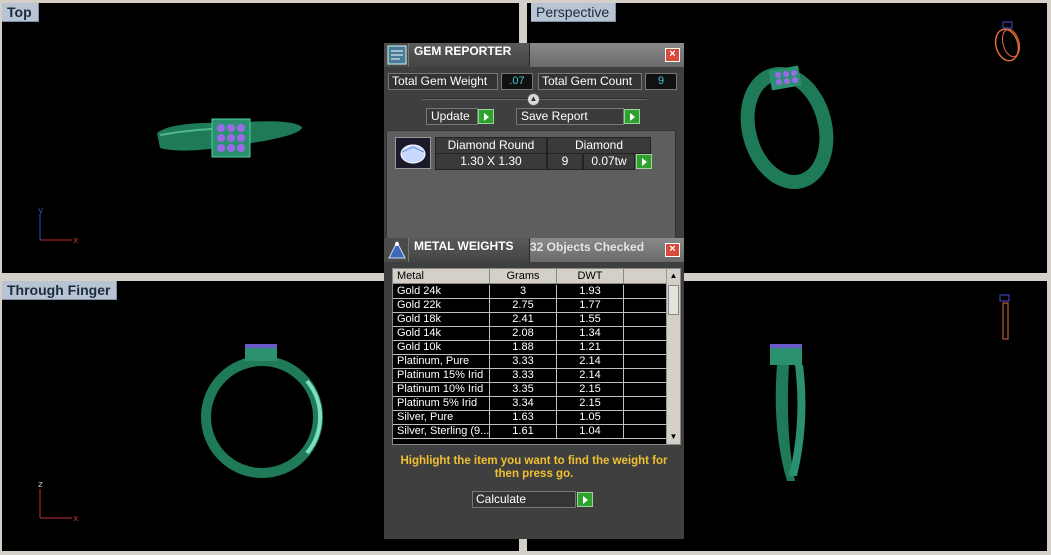  Describe the element at coordinates (441, 404) in the screenshot. I see `cell-metal: Platinum 5% Irid` at that location.